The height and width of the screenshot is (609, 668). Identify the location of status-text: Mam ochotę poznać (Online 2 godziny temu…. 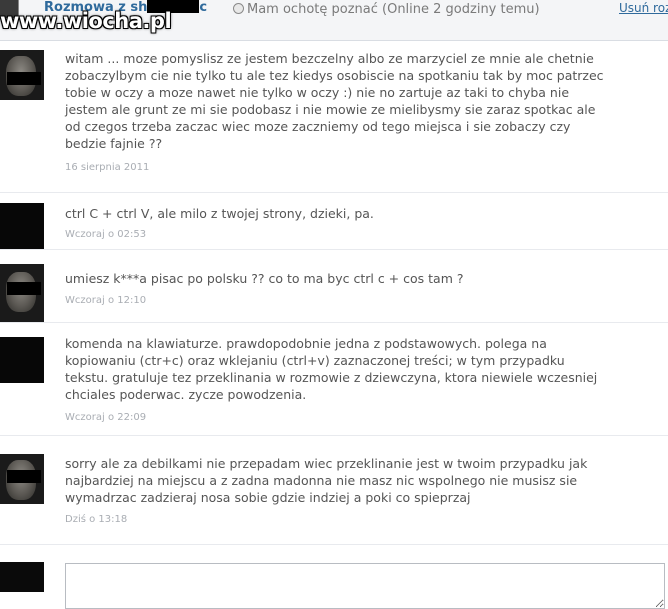
(393, 9).